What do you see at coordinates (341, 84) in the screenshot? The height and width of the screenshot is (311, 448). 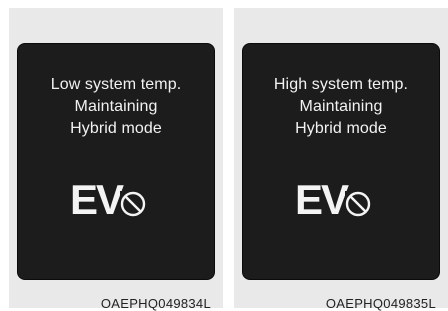 I see `message-line-1: High system temp.` at bounding box center [341, 84].